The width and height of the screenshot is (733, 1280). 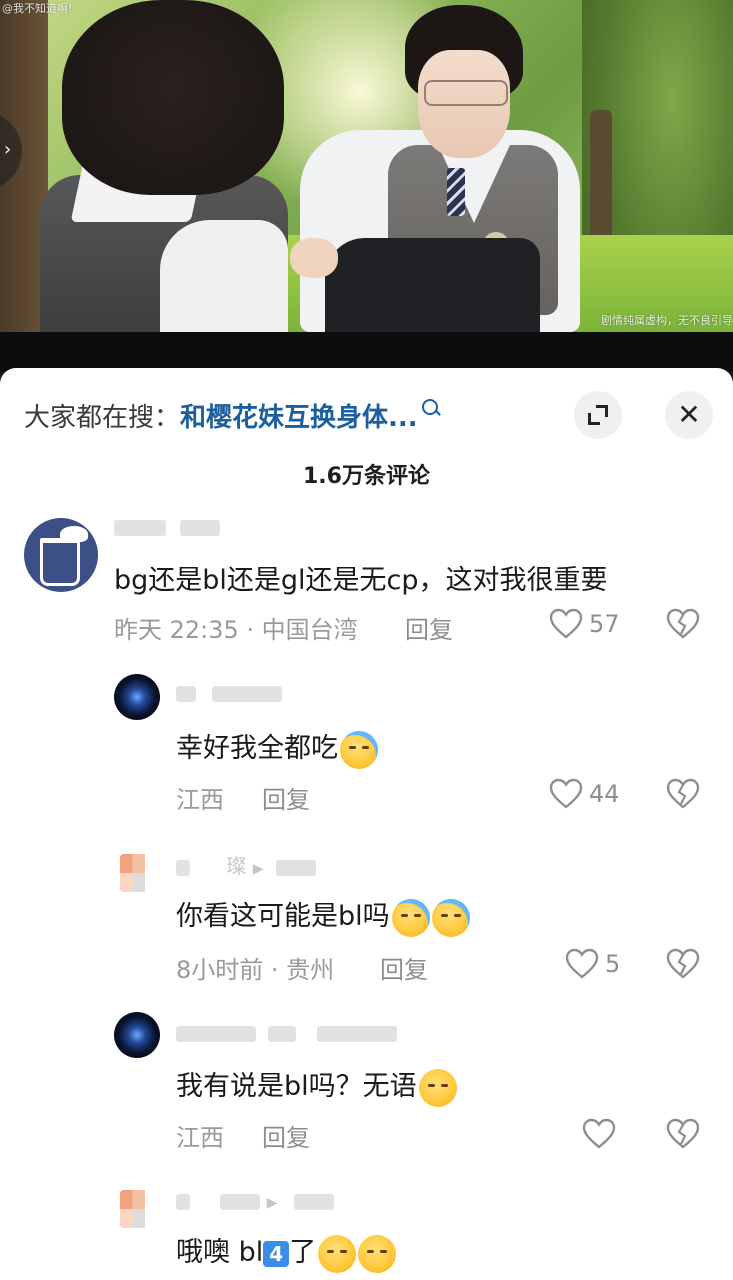 What do you see at coordinates (361, 580) in the screenshot?
I see `comment-text: bg还是bl还是gl还是无cp，这对我很重要` at bounding box center [361, 580].